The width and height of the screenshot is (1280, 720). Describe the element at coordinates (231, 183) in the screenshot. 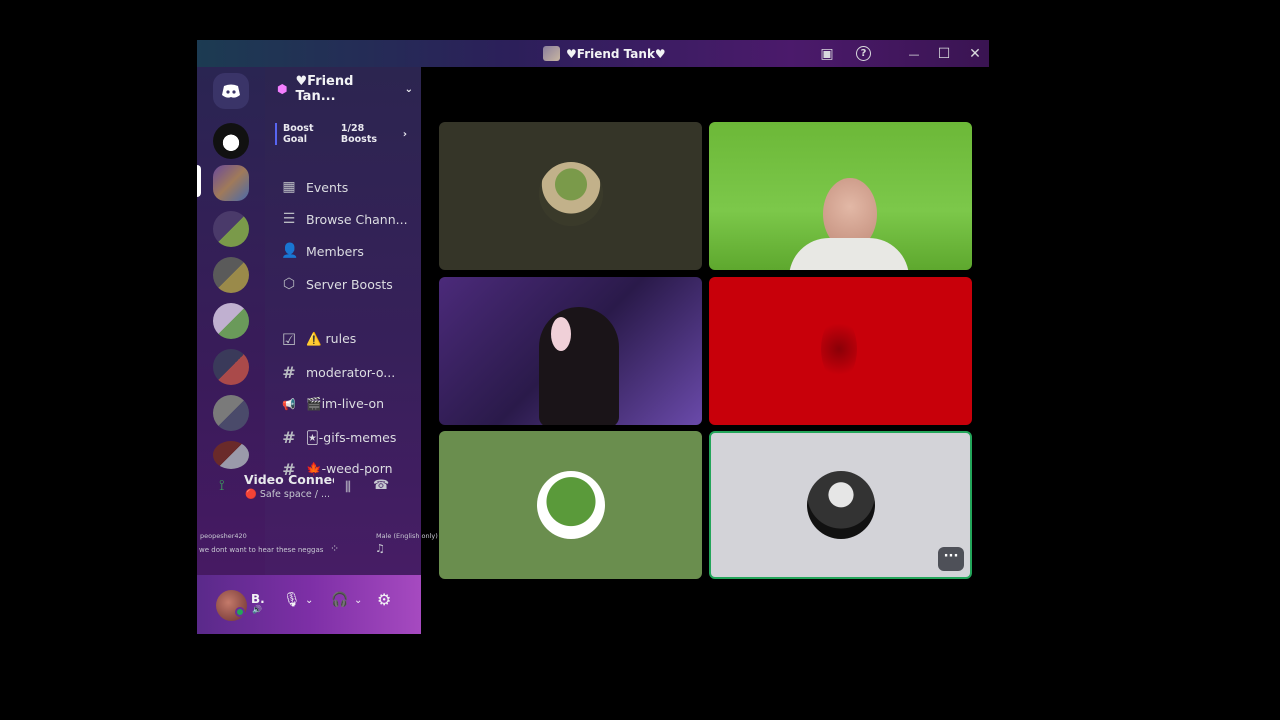

I see `server-icon-friend-tank` at that location.